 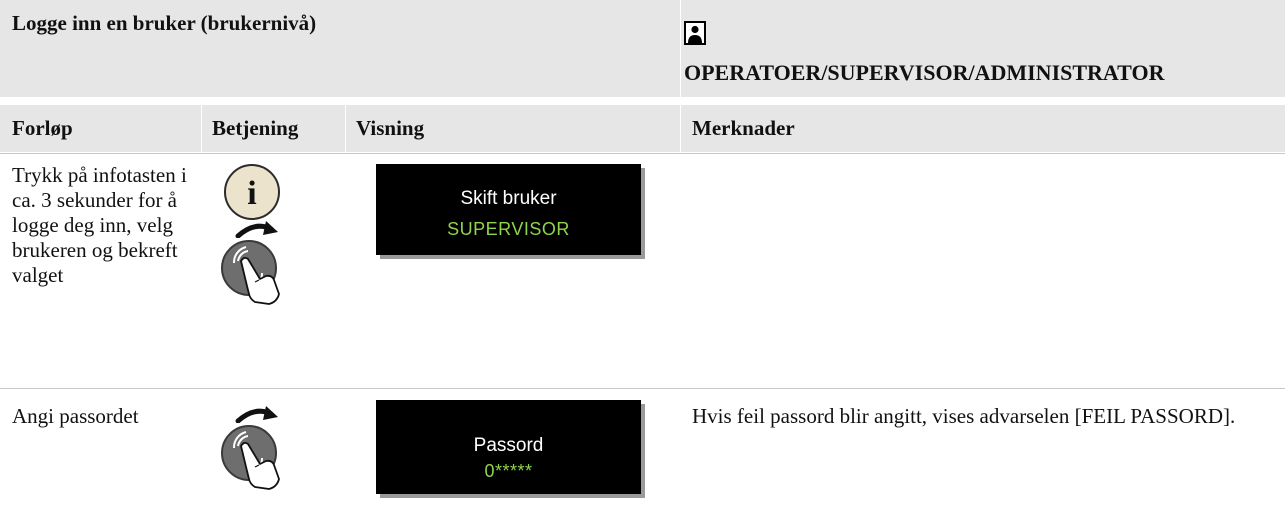 I want to click on display-line-value: 0*****, so click(x=508, y=471).